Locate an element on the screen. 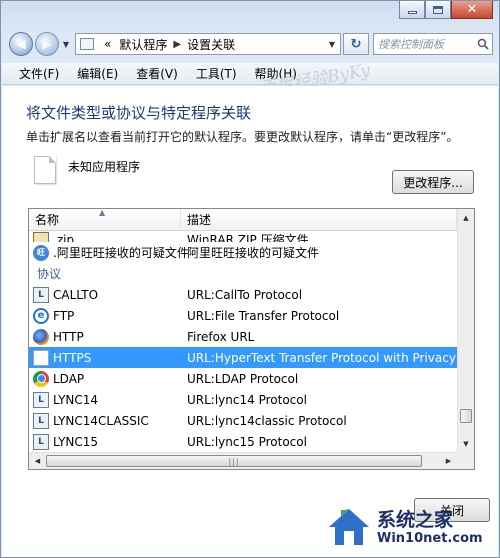 The image size is (500, 558). scroll-right-icon: ▶ is located at coordinates (448, 461).